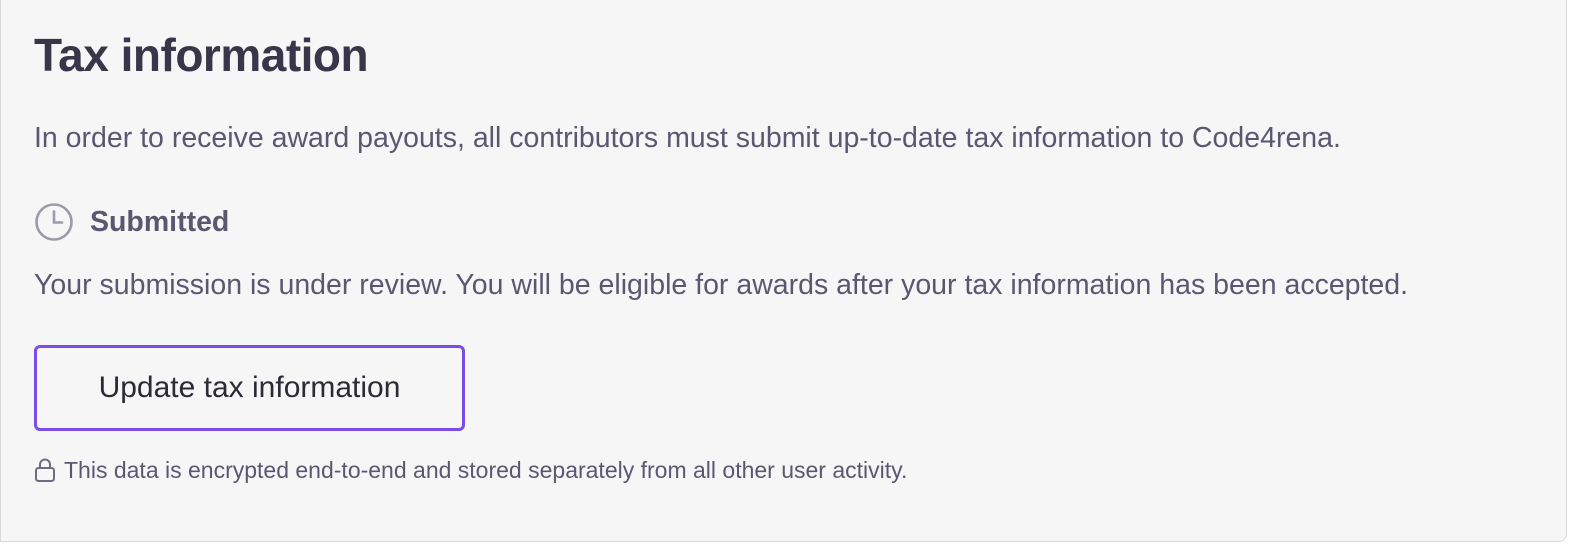  I want to click on submission-status: Submitted, so click(131, 222).